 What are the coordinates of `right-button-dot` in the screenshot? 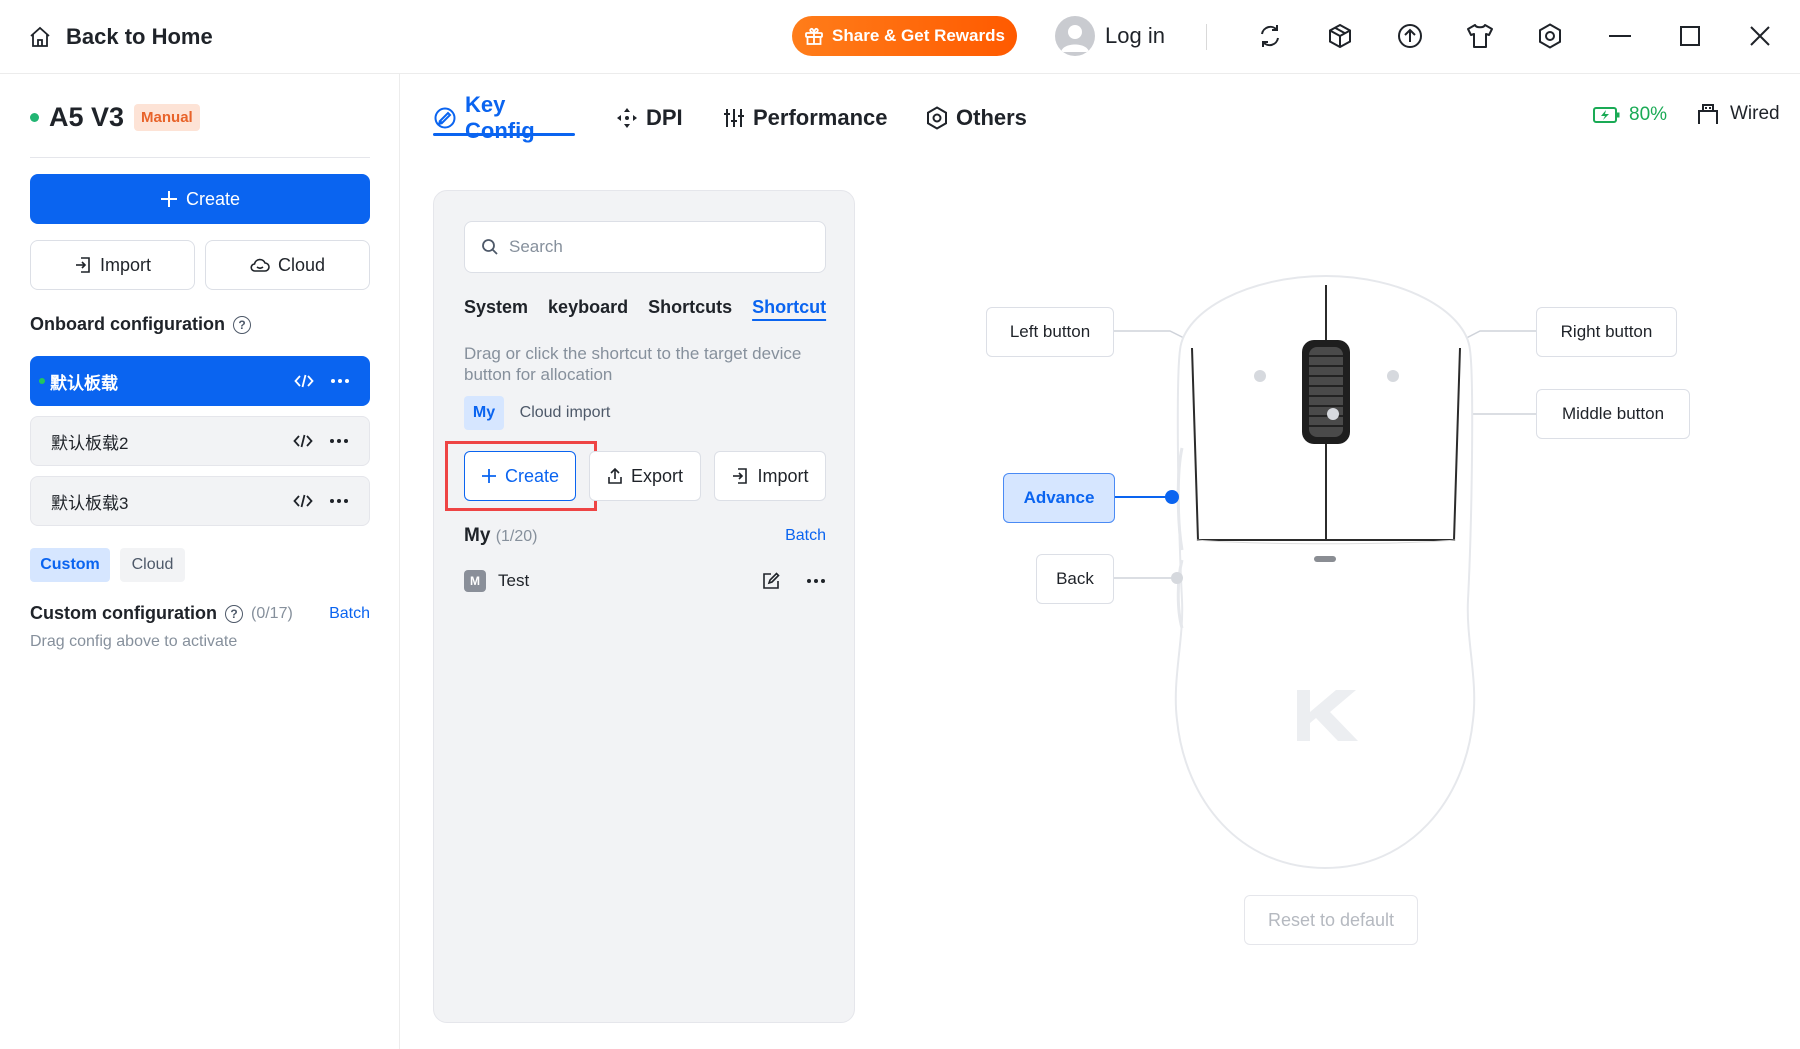 It's located at (1393, 376).